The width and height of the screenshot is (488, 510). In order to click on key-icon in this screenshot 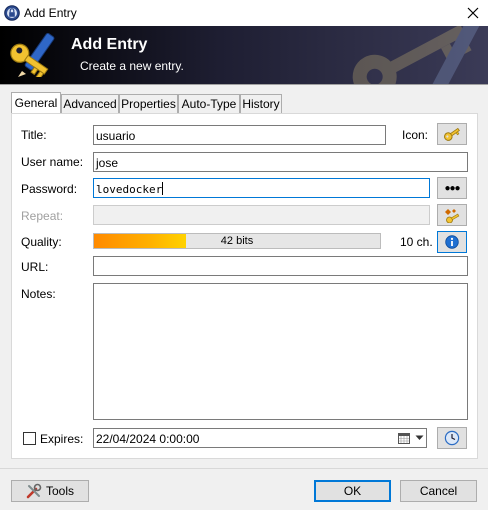, I will do `click(452, 134)`.